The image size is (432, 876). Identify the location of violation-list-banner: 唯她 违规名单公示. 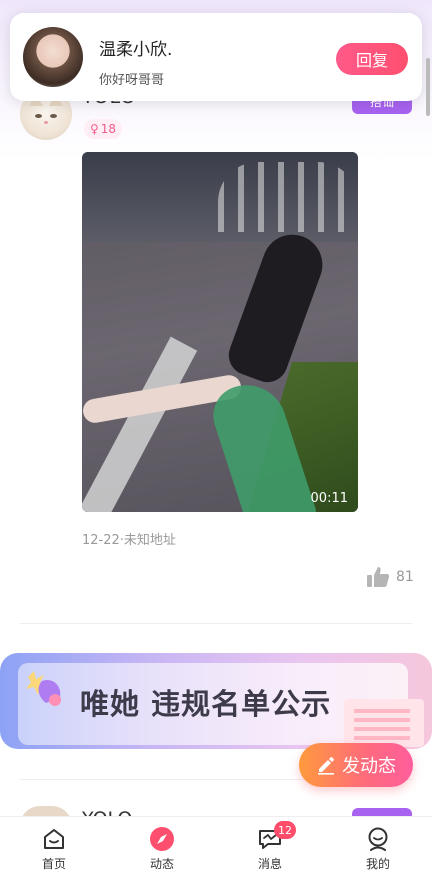
(216, 701).